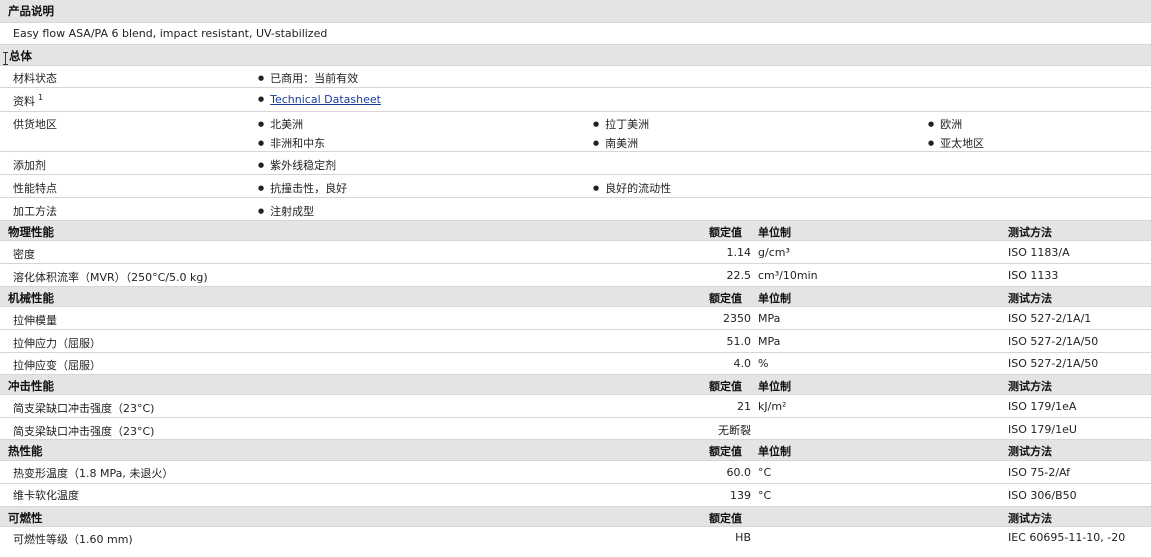 The height and width of the screenshot is (557, 1151). What do you see at coordinates (945, 124) in the screenshot?
I see `list-item: 欧洲` at bounding box center [945, 124].